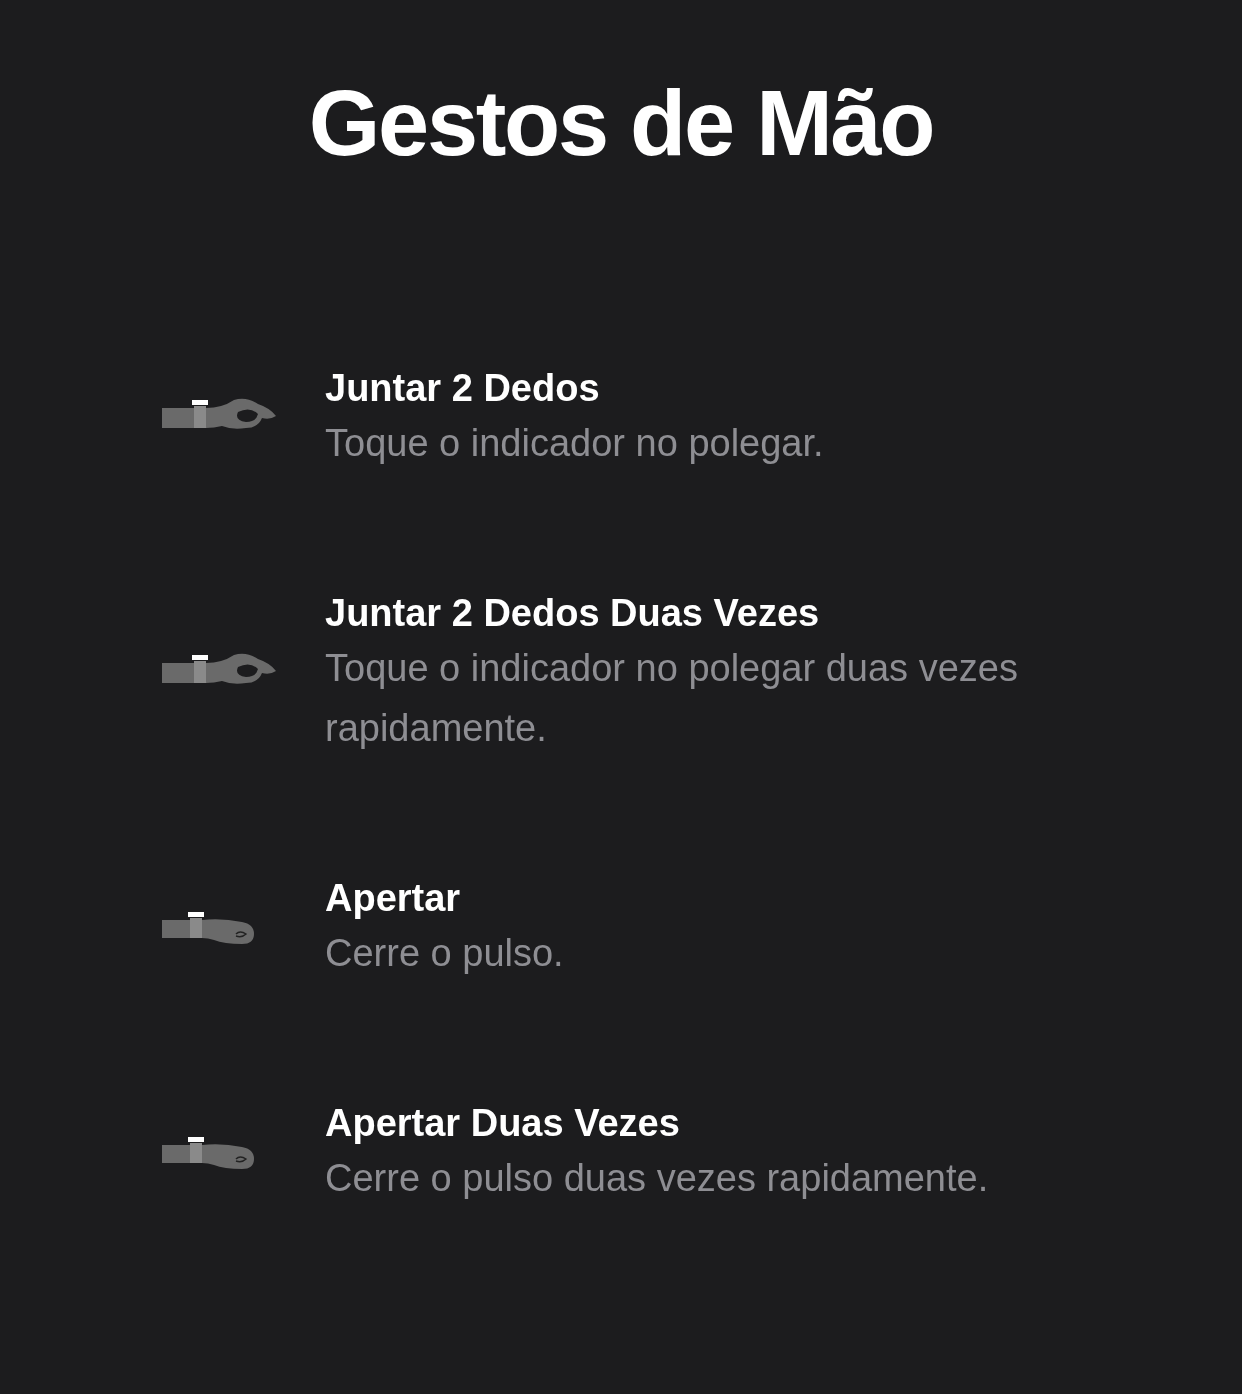 This screenshot has height=1394, width=1242. I want to click on gesture-description: Toque o indicador no polegar duas vezes rapidamente., so click(672, 698).